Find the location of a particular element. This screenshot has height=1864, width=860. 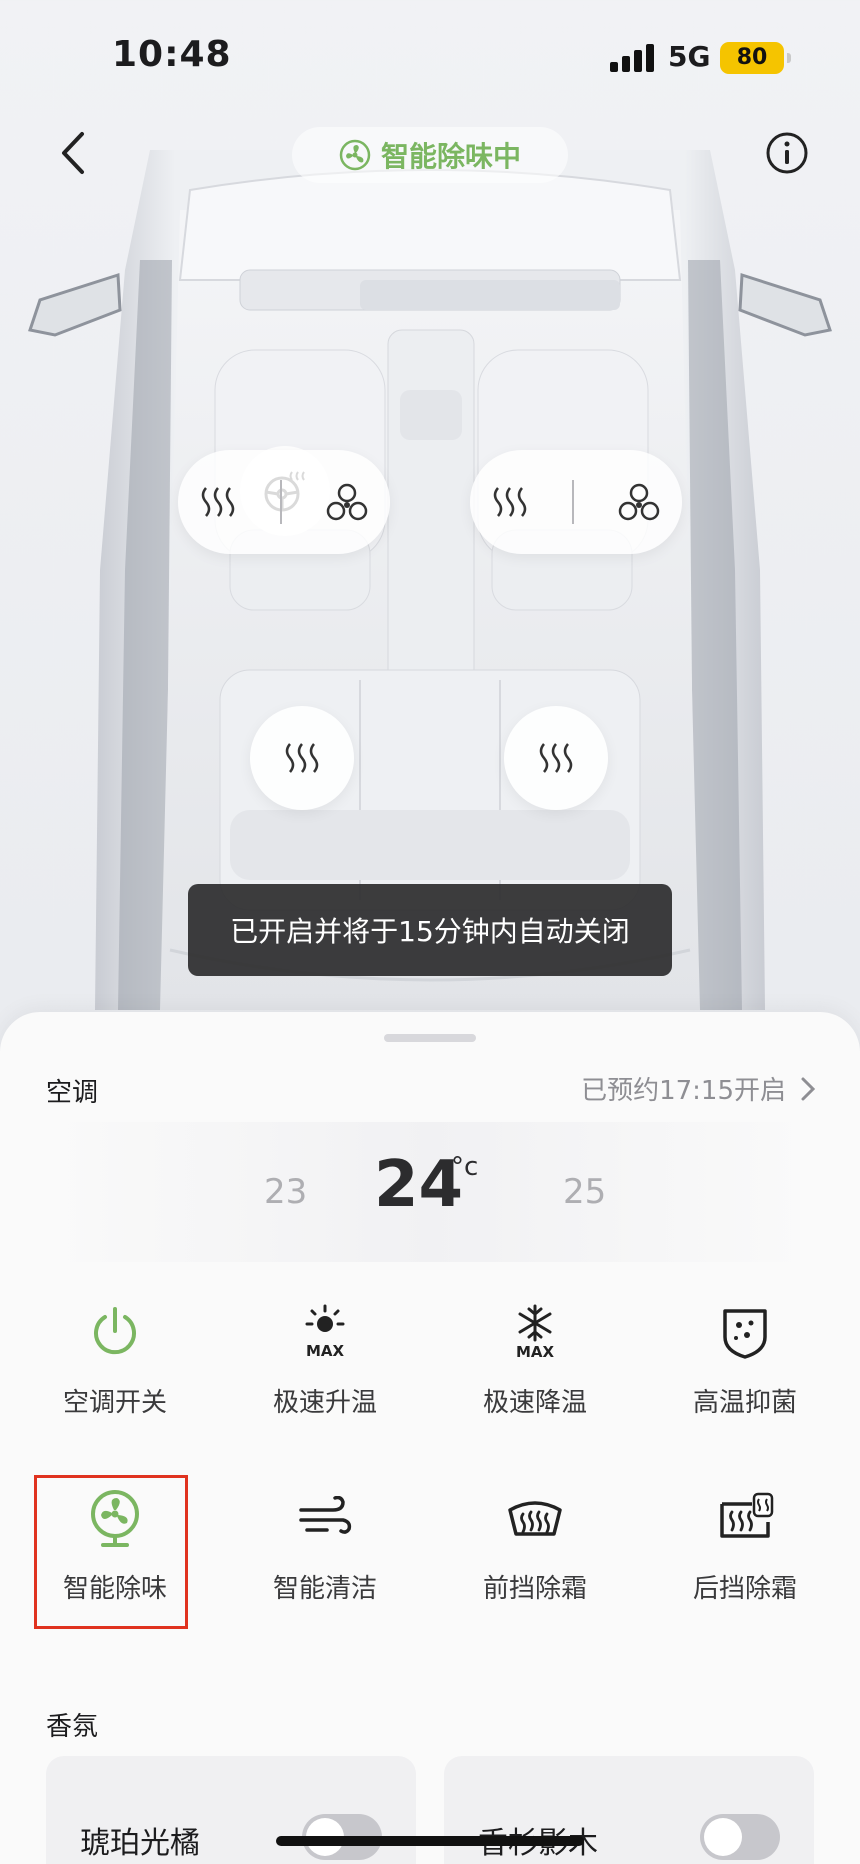

status-time: 10:48 is located at coordinates (172, 54).